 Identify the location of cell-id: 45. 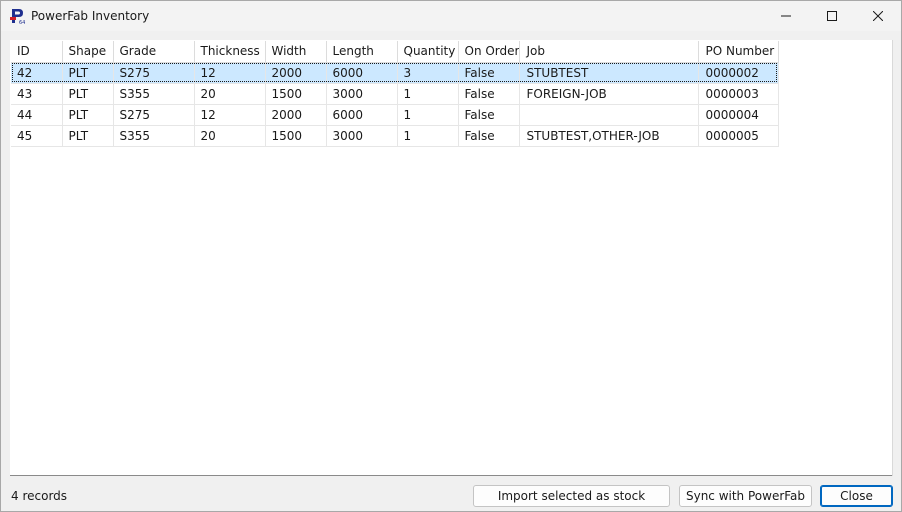
(37, 136).